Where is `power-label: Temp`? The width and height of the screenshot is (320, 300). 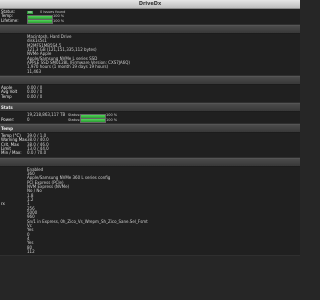
power-label: Temp is located at coordinates (6, 96).